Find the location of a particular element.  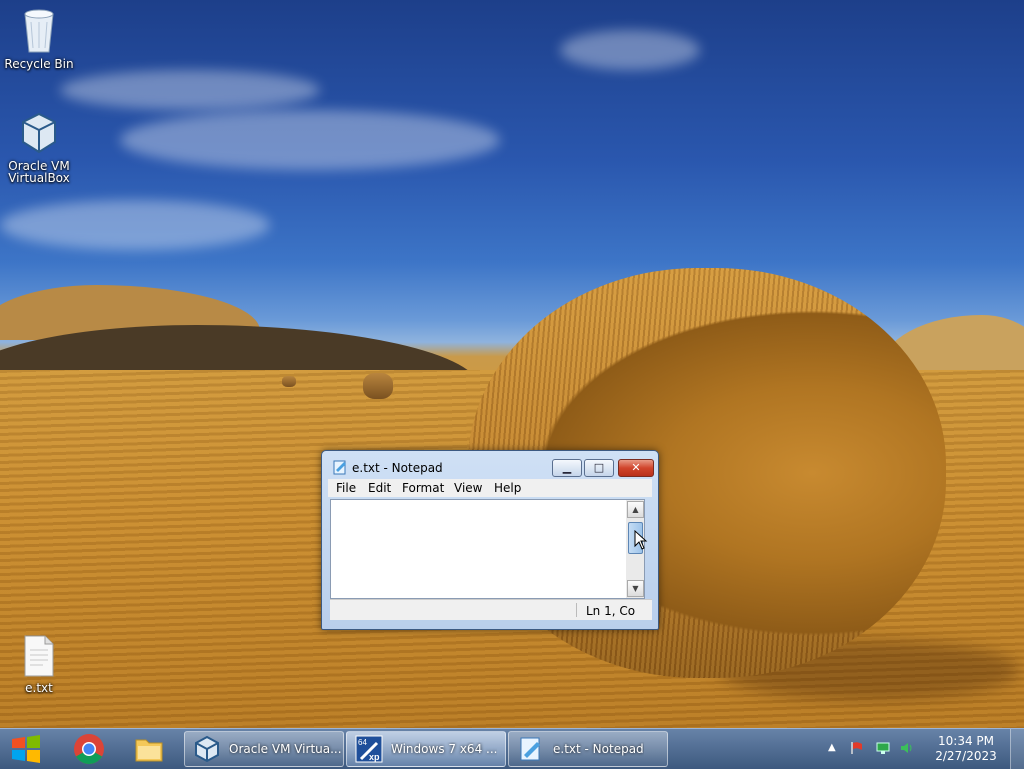

taskbar-button-notepad: e.txt - Notepad is located at coordinates (588, 749).